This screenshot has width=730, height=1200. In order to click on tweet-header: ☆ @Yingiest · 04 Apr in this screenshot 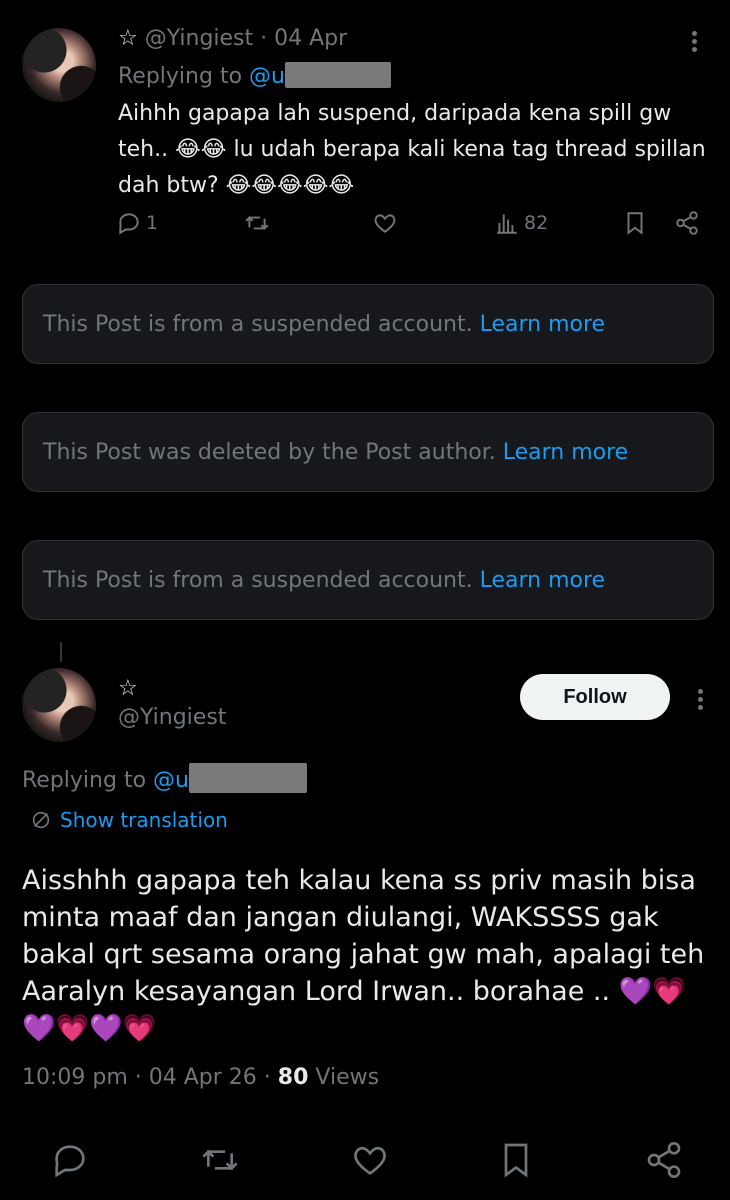, I will do `click(232, 38)`.